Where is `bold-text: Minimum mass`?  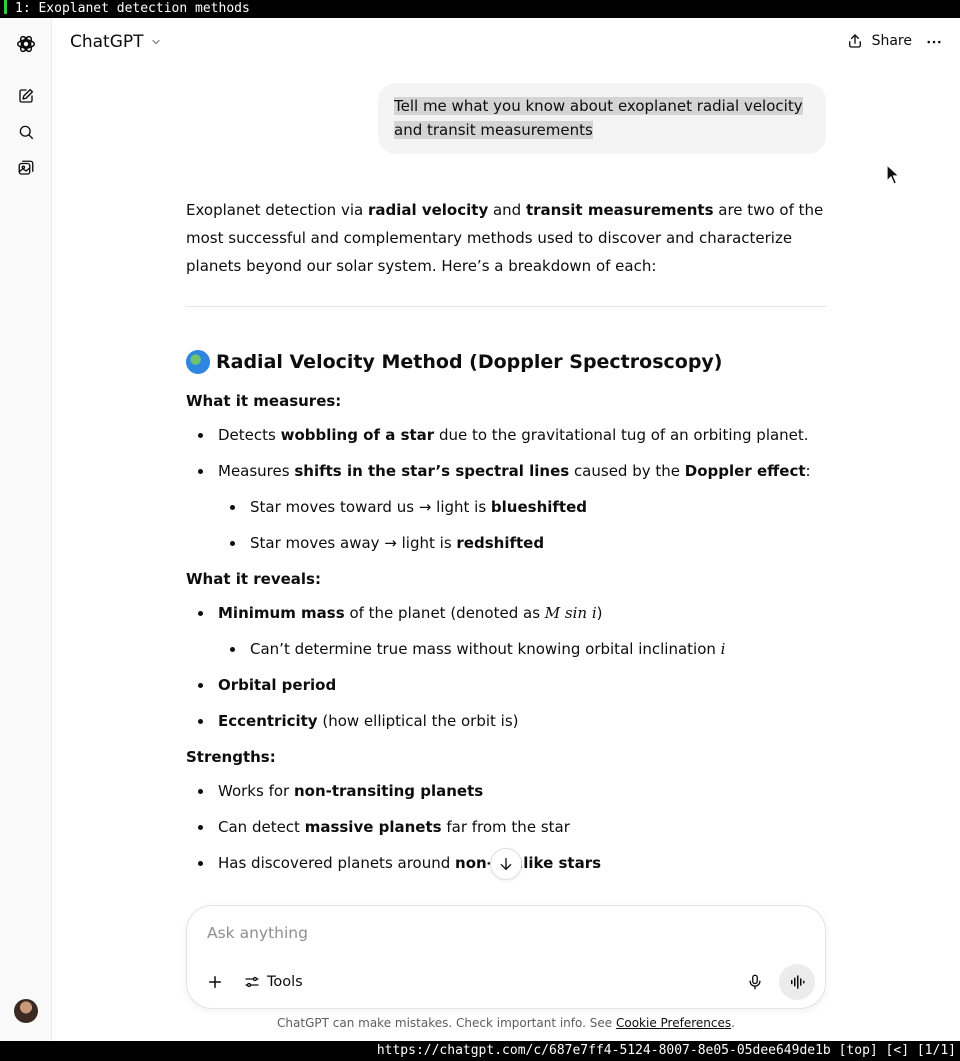
bold-text: Minimum mass is located at coordinates (281, 613).